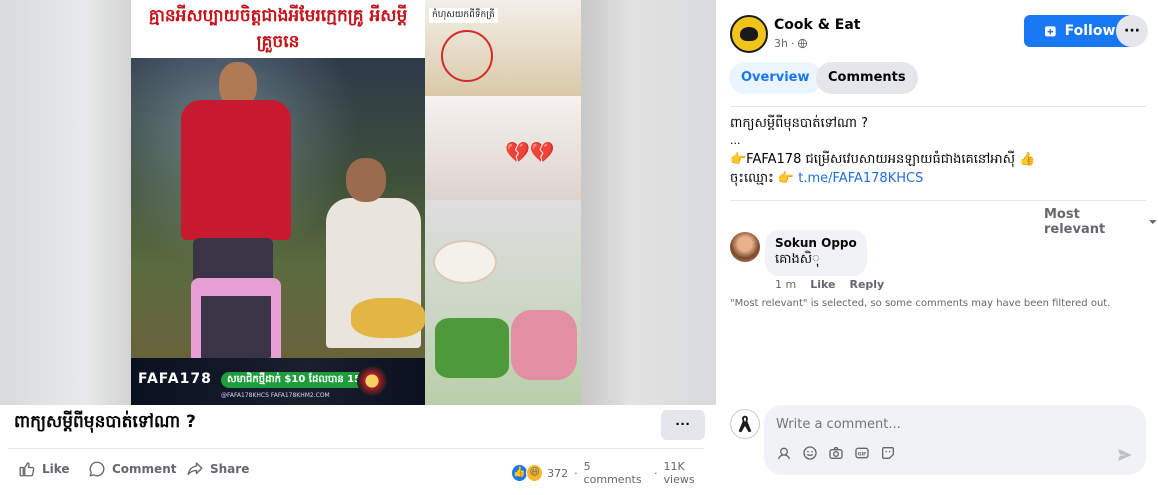 The image size is (1158, 495). I want to click on comment-bubble: Sokun Oppo គោងសិុ, so click(816, 253).